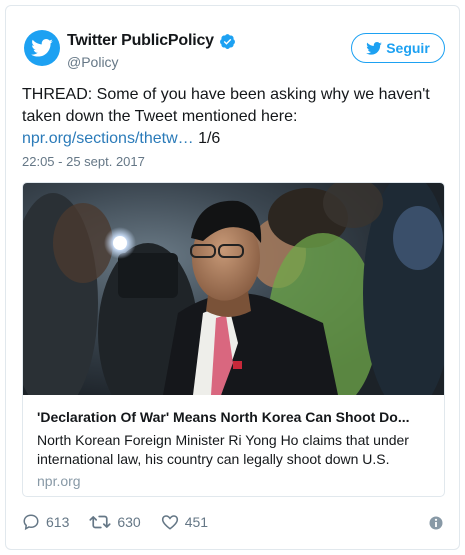  Describe the element at coordinates (58, 522) in the screenshot. I see `reply-count: 613` at that location.